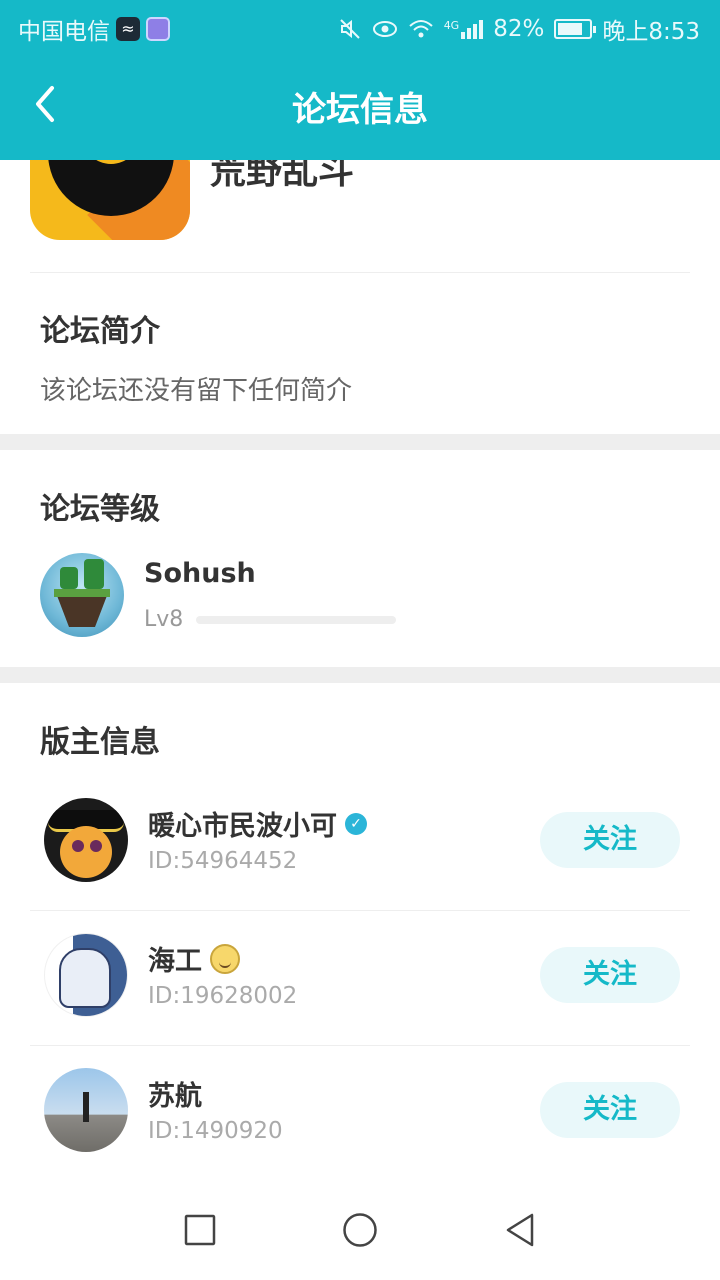 Image resolution: width=720 pixels, height=1280 pixels. What do you see at coordinates (421, 29) in the screenshot?
I see `wifi-icon` at bounding box center [421, 29].